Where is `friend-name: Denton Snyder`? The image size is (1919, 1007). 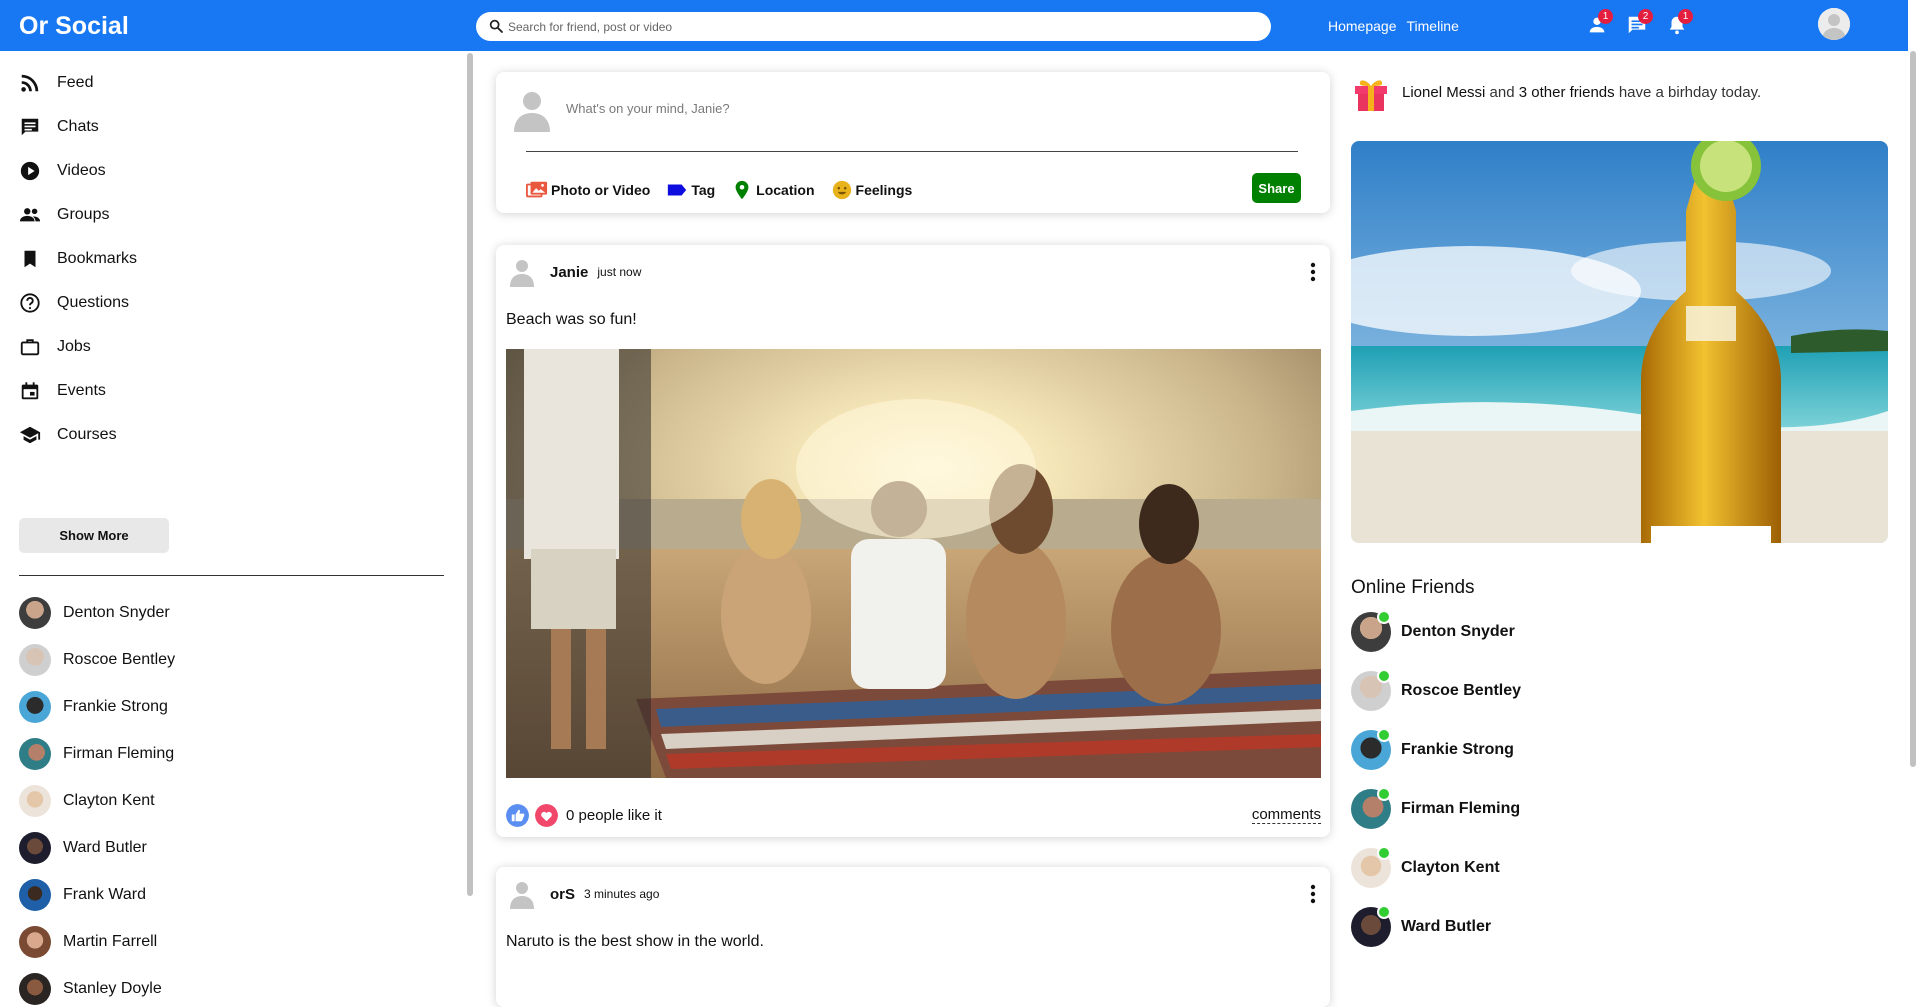 friend-name: Denton Snyder is located at coordinates (116, 612).